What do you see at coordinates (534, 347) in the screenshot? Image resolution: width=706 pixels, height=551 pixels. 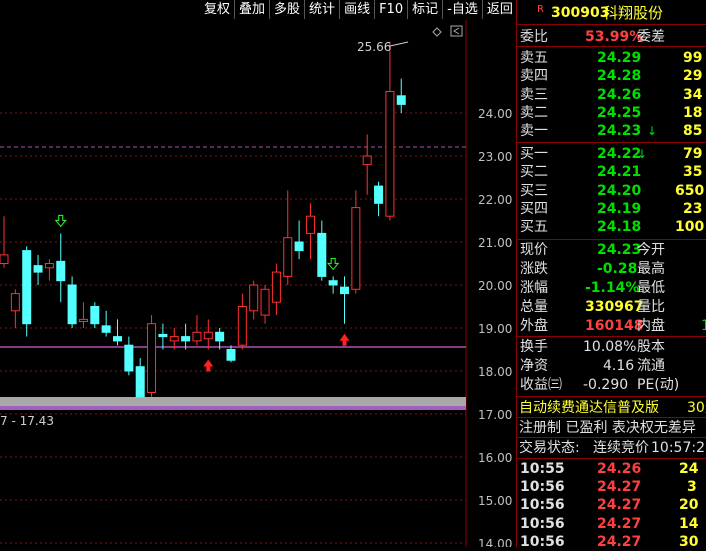 I see `finance-label: 换手` at bounding box center [534, 347].